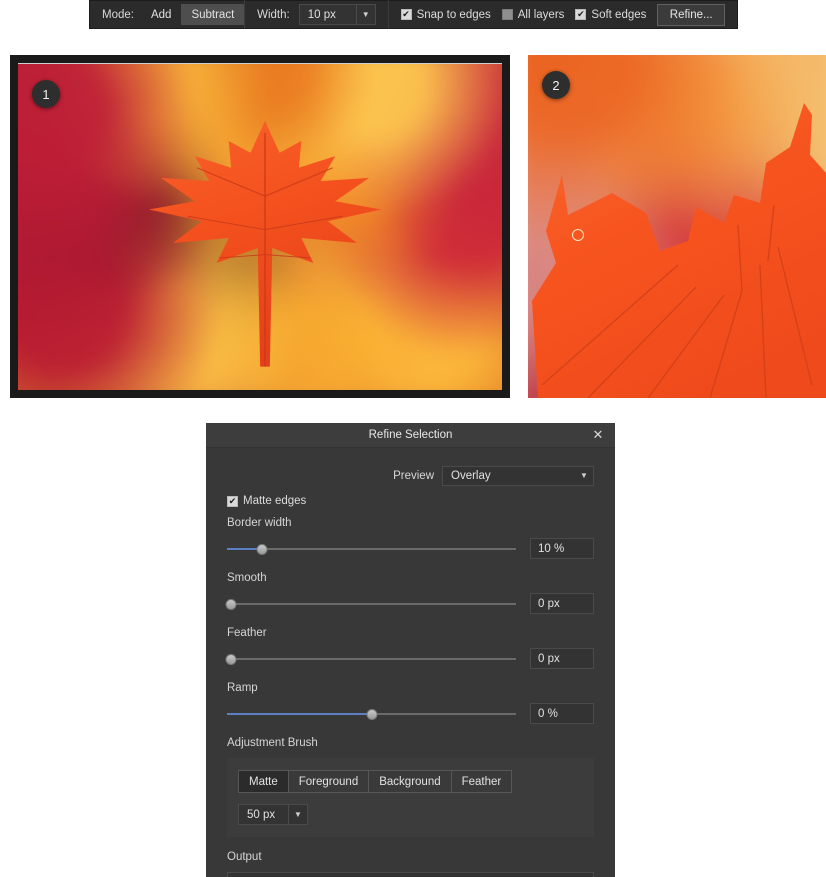 This screenshot has height=877, width=826. What do you see at coordinates (259, 523) in the screenshot?
I see `border-width-label: Border width` at bounding box center [259, 523].